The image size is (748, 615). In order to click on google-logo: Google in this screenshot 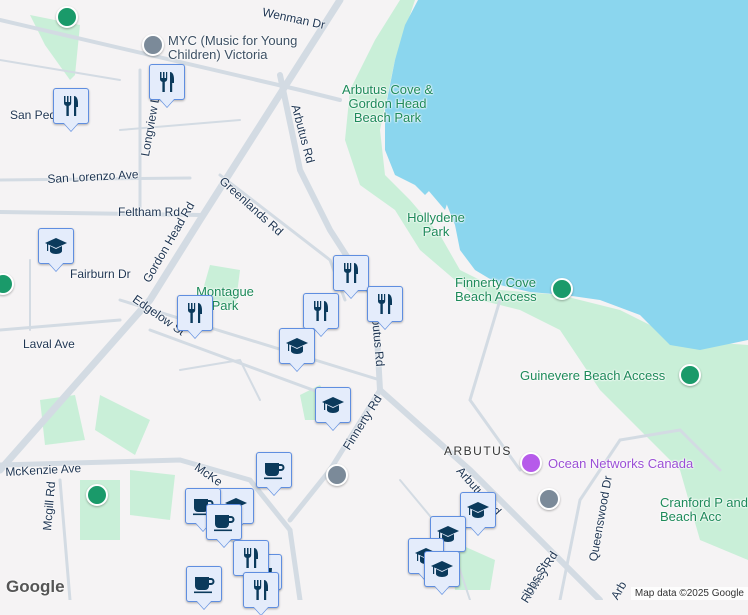, I will do `click(35, 586)`.